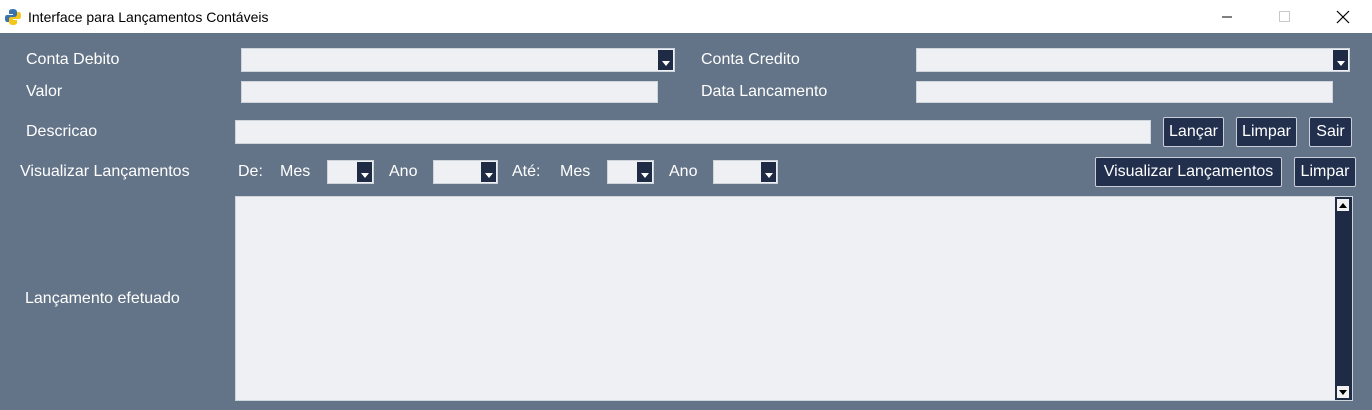  I want to click on ano-de-combo, so click(465, 172).